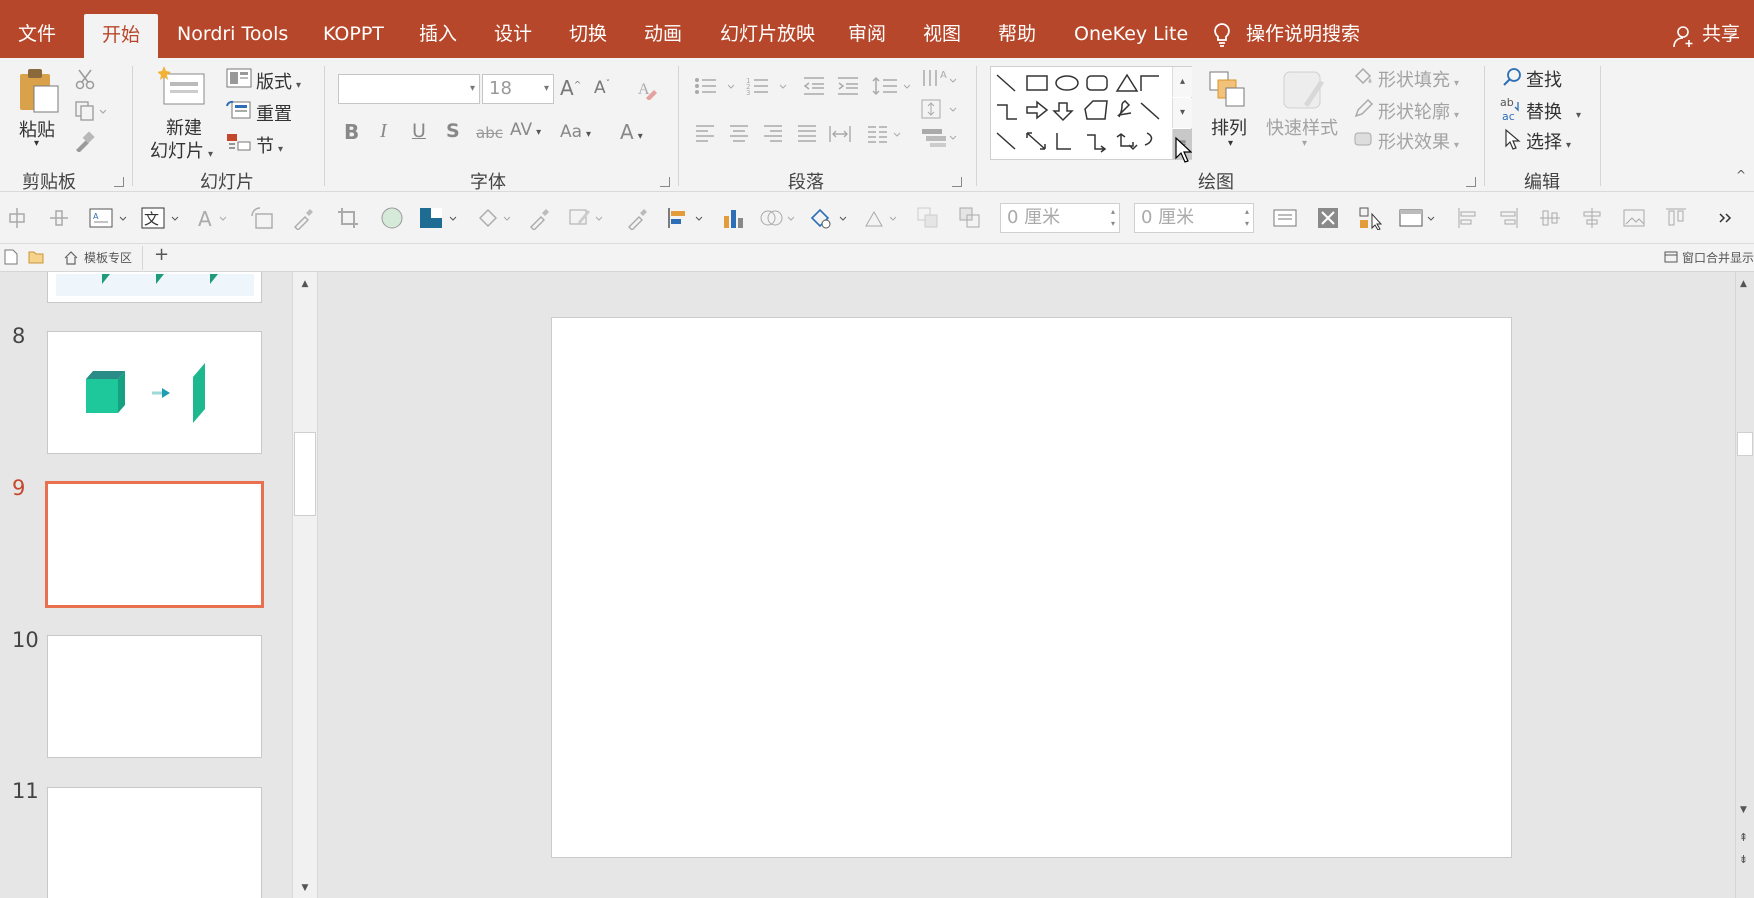 The image size is (1754, 898). What do you see at coordinates (1728, 218) in the screenshot?
I see `more-tools-icon` at bounding box center [1728, 218].